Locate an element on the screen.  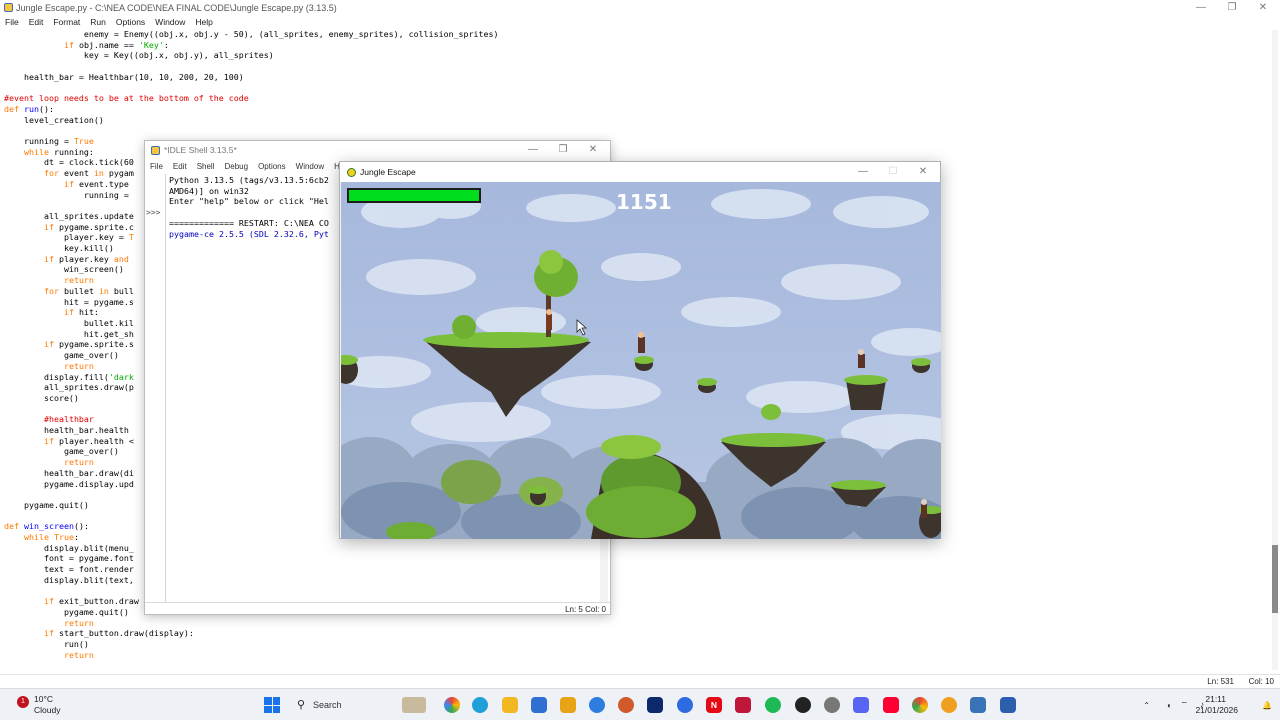
game-title-text: Jungle Escape is located at coordinates (388, 172).